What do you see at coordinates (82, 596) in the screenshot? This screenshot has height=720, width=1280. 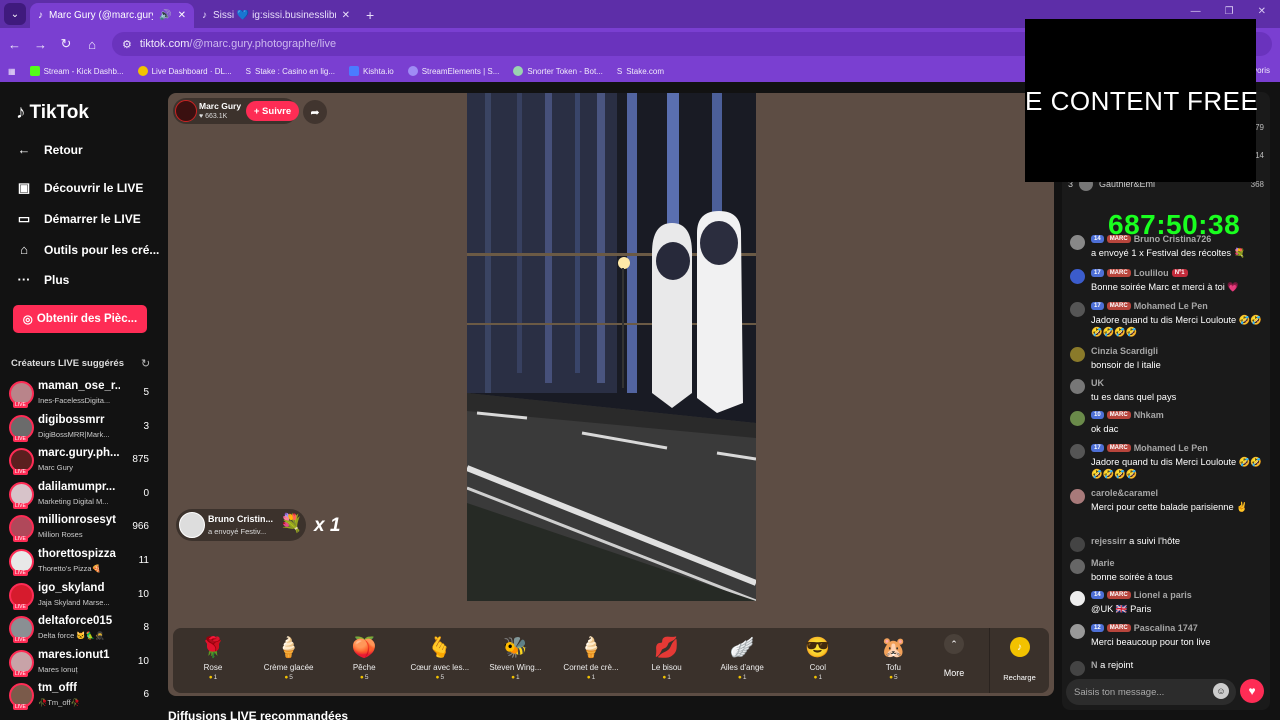 I see `suggested-creator: LIVE igo_skyland Jaja Skyland Marse... 10` at bounding box center [82, 596].